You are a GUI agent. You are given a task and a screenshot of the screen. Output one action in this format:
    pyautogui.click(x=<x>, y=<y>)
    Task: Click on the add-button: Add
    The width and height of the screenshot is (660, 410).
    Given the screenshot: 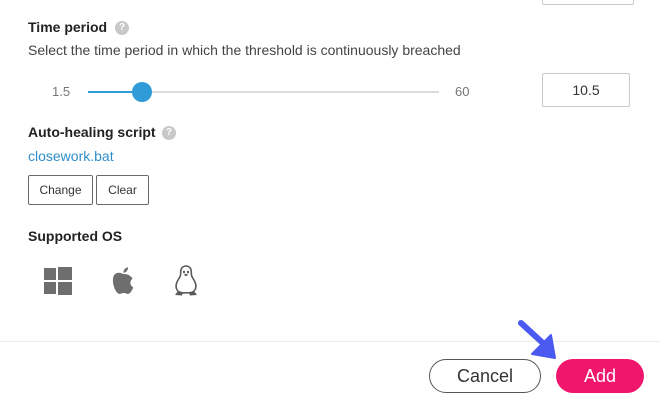 What is the action you would take?
    pyautogui.click(x=600, y=376)
    